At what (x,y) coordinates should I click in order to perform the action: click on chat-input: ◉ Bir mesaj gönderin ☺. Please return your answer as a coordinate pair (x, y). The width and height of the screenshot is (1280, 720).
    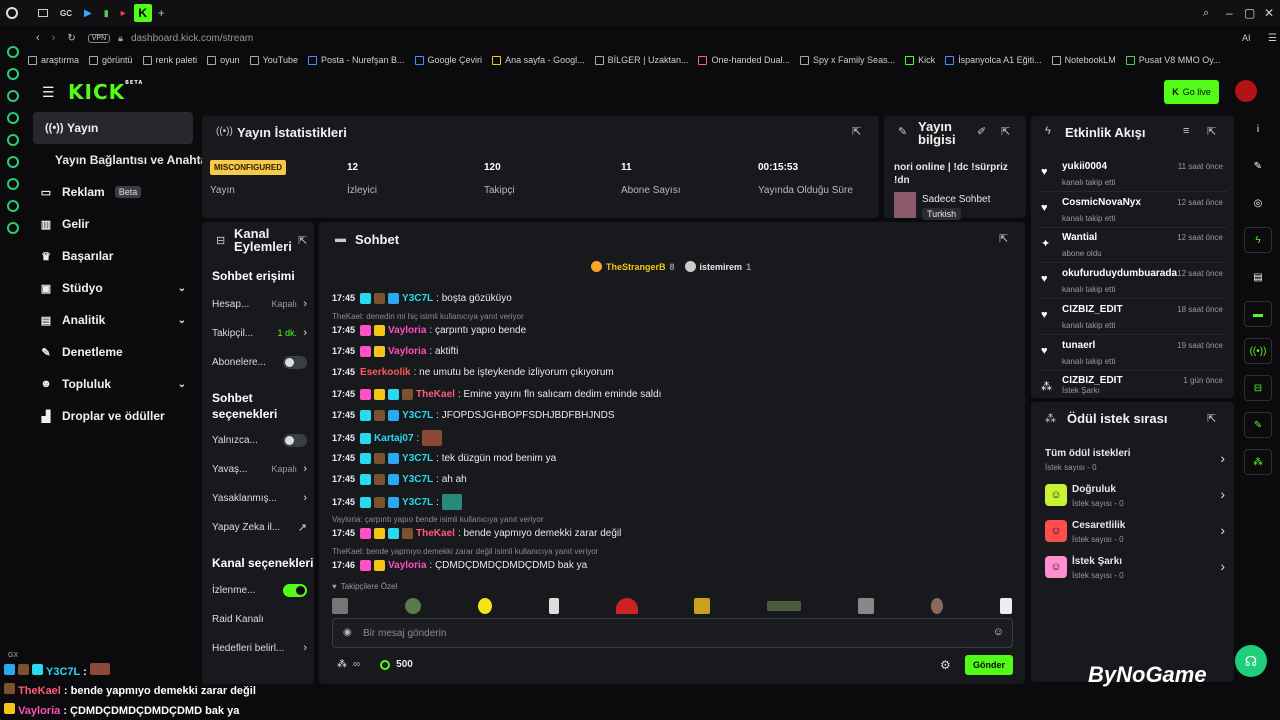
    Looking at the image, I should click on (672, 633).